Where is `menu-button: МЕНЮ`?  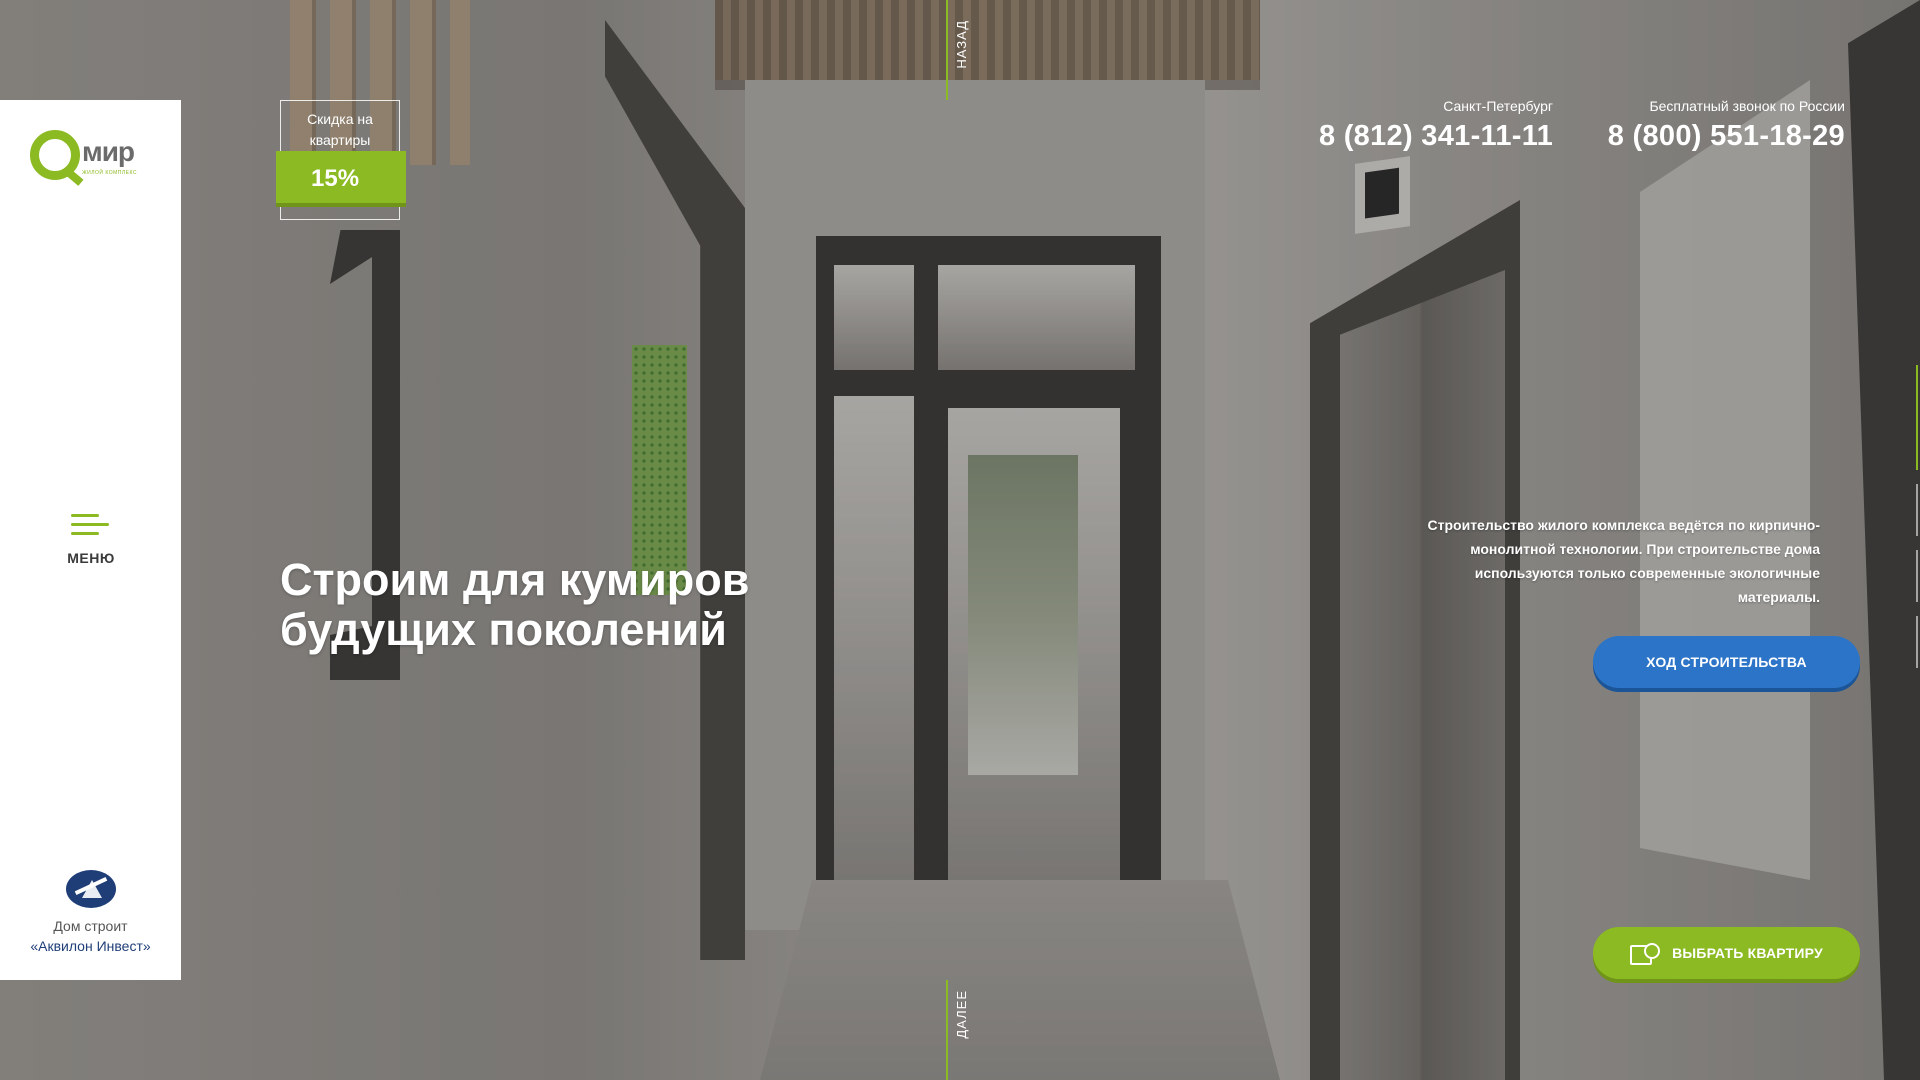
menu-button: МЕНЮ is located at coordinates (91, 540).